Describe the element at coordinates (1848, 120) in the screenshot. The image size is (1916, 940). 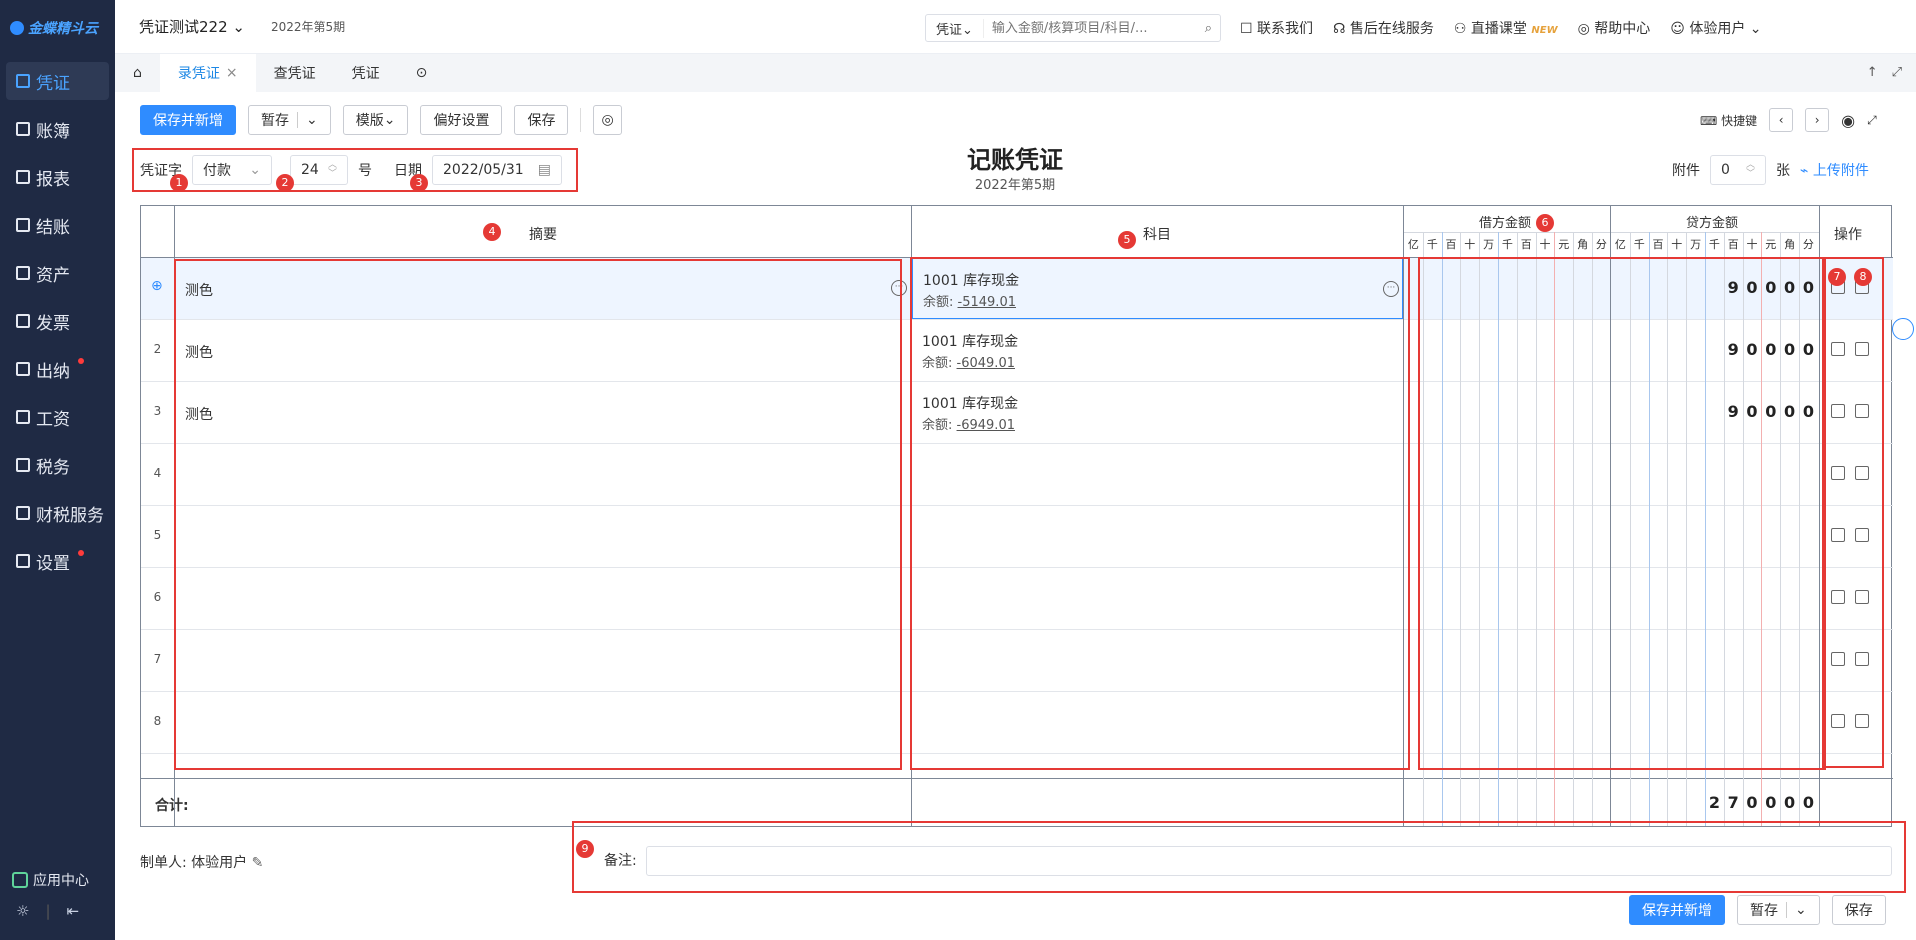
I see `eye-icon: ◉` at that location.